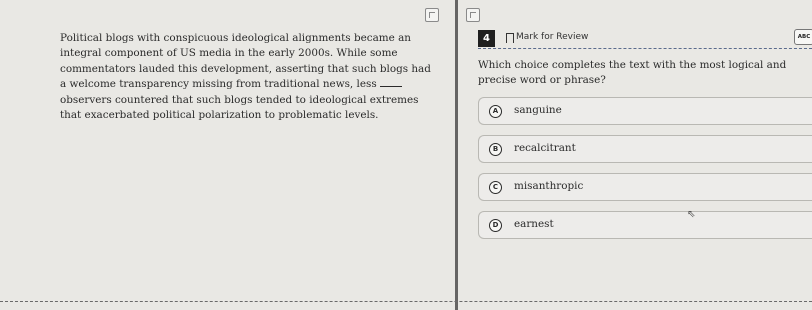 Image resolution: width=812 pixels, height=310 pixels. What do you see at coordinates (645, 187) in the screenshot?
I see `choice-c: C misanthropic` at bounding box center [645, 187].